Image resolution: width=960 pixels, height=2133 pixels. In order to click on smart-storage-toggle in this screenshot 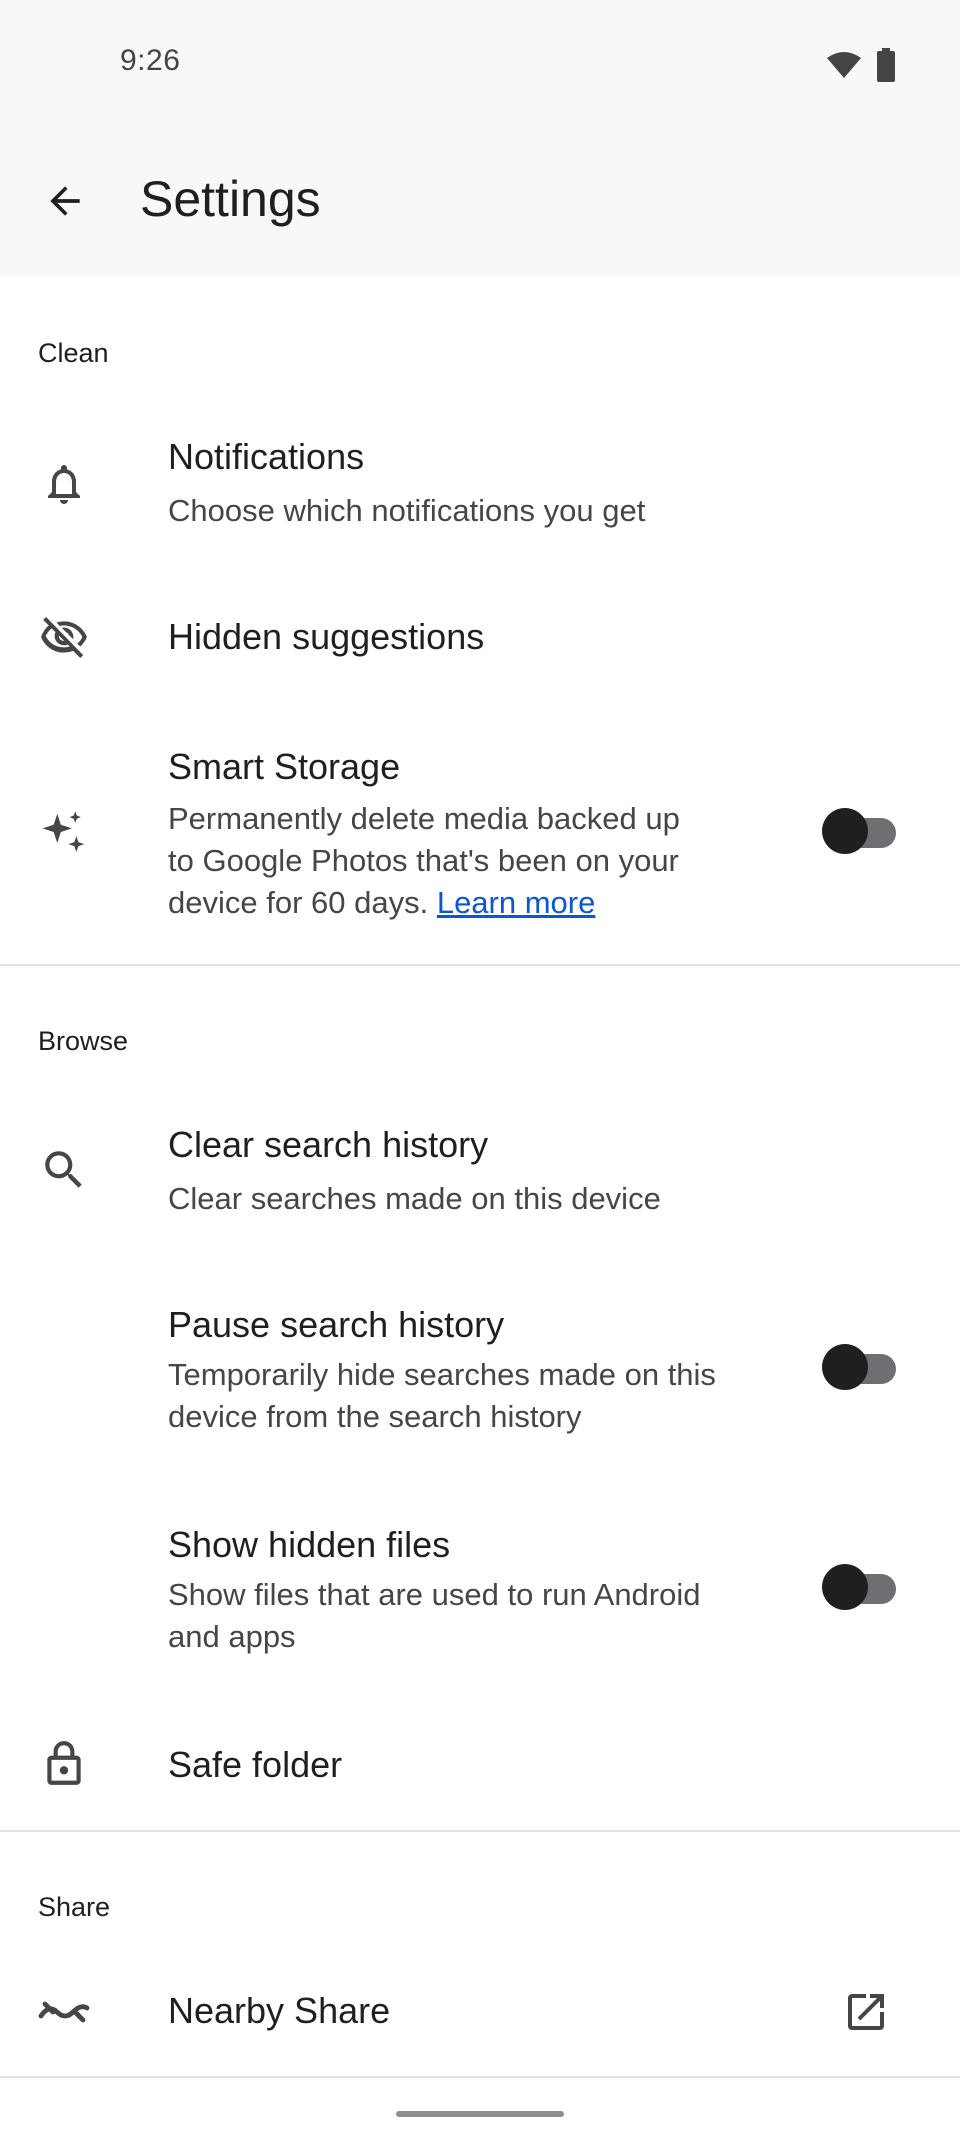, I will do `click(859, 831)`.